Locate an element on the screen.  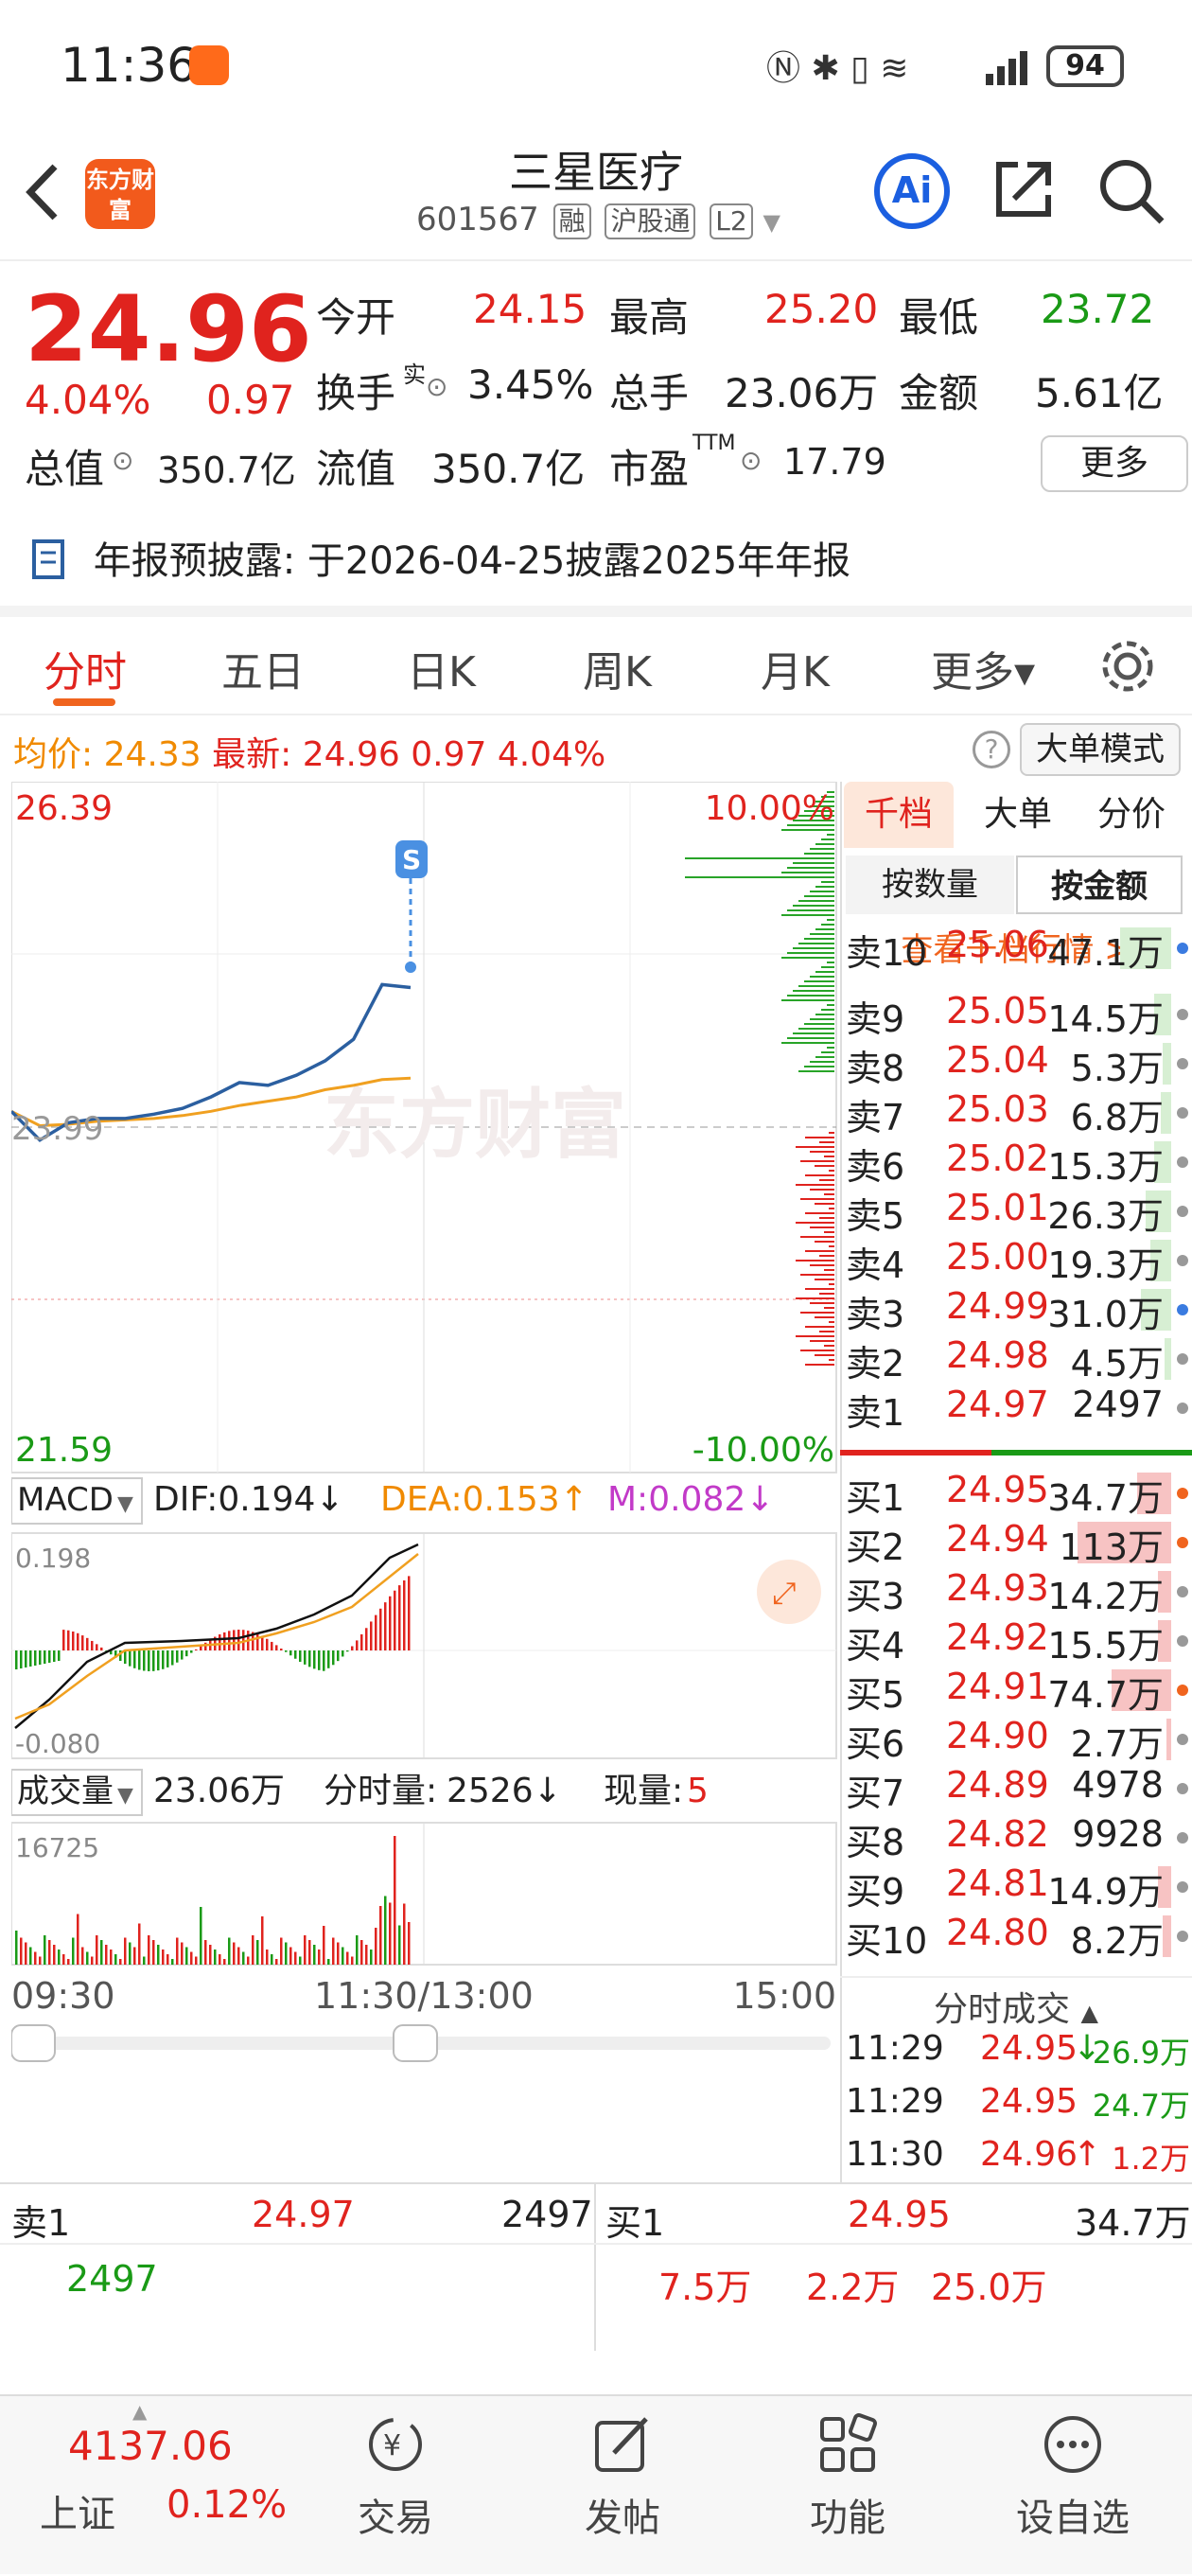
sell-order-row: 卖2 24.98 4.5万 is located at coordinates (1016, 1359).